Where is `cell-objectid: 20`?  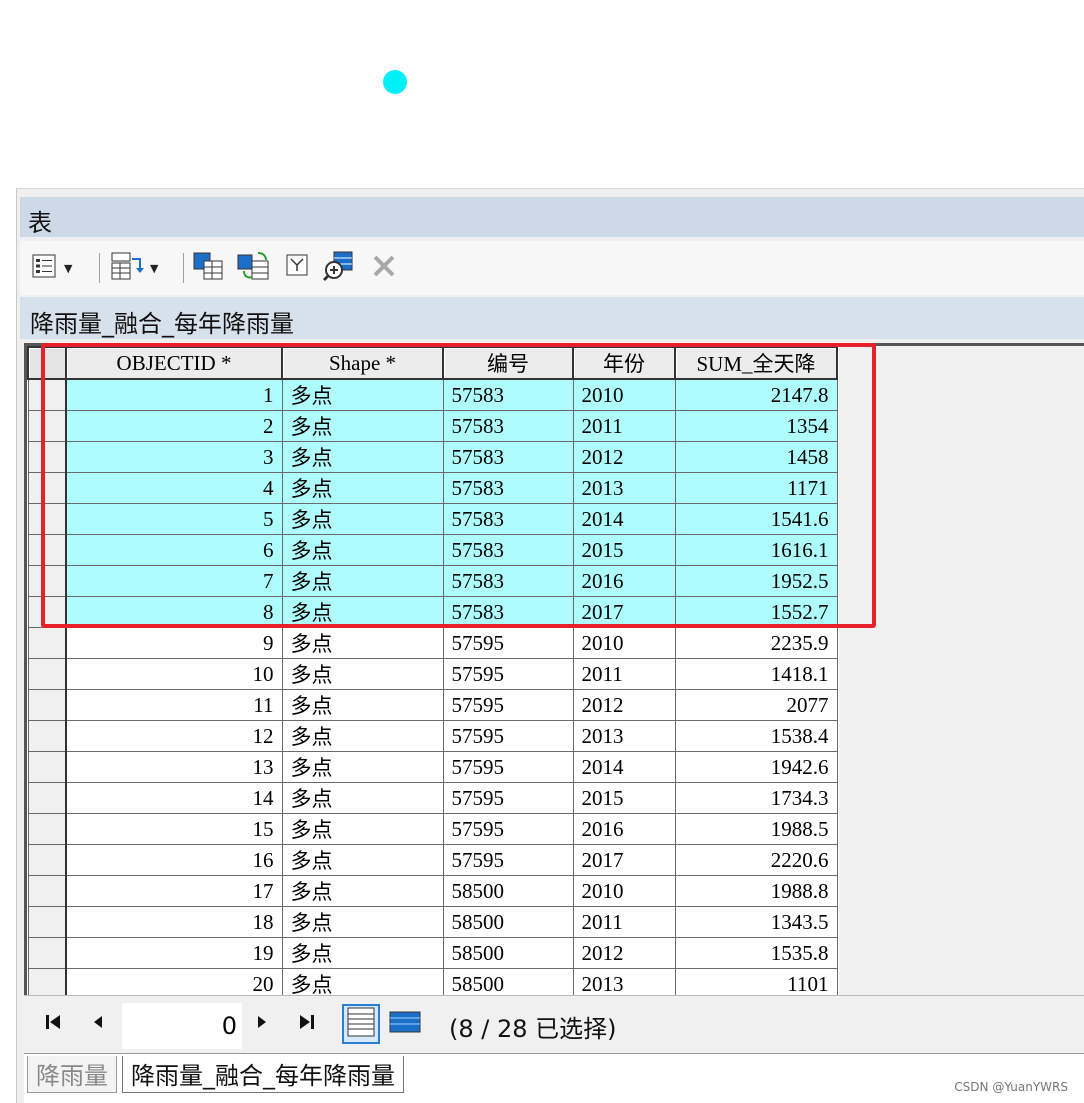
cell-objectid: 20 is located at coordinates (174, 983).